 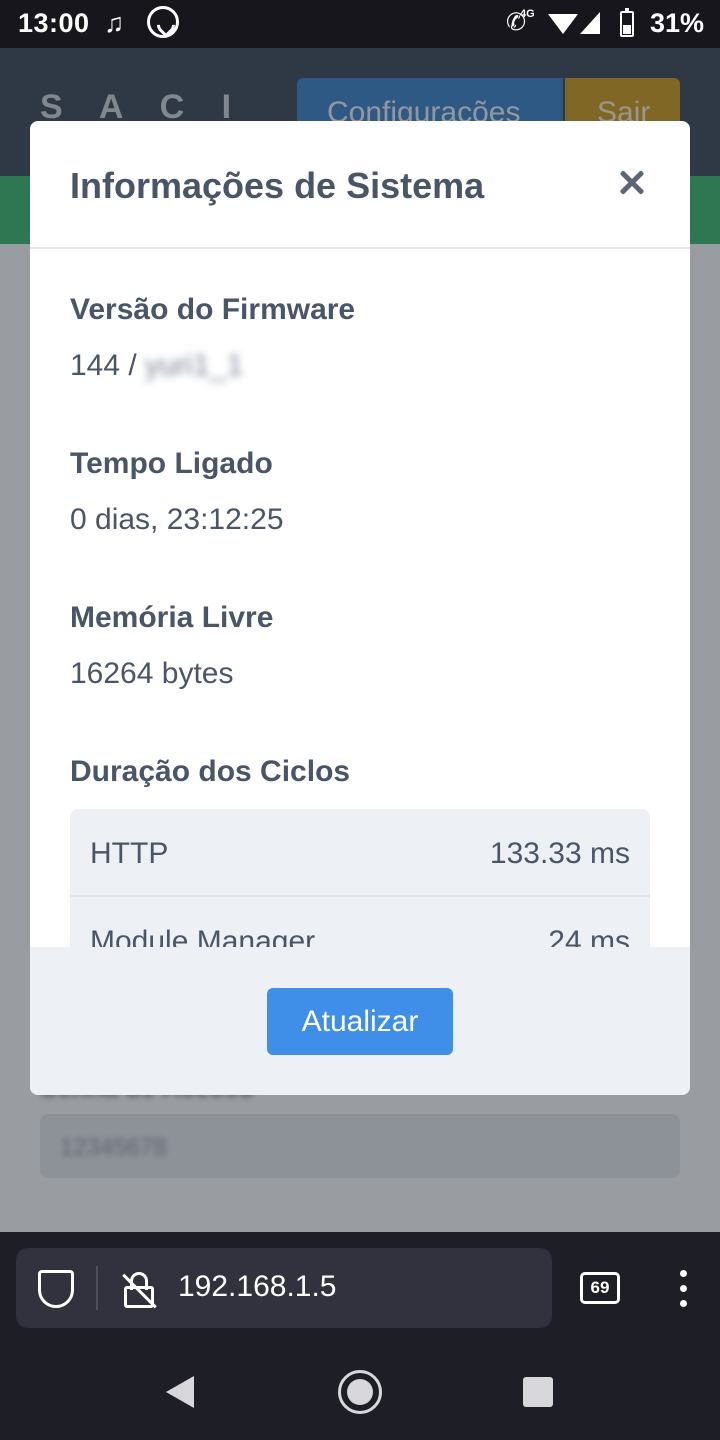 I want to click on uptime-title: Tempo Ligado, so click(x=171, y=463).